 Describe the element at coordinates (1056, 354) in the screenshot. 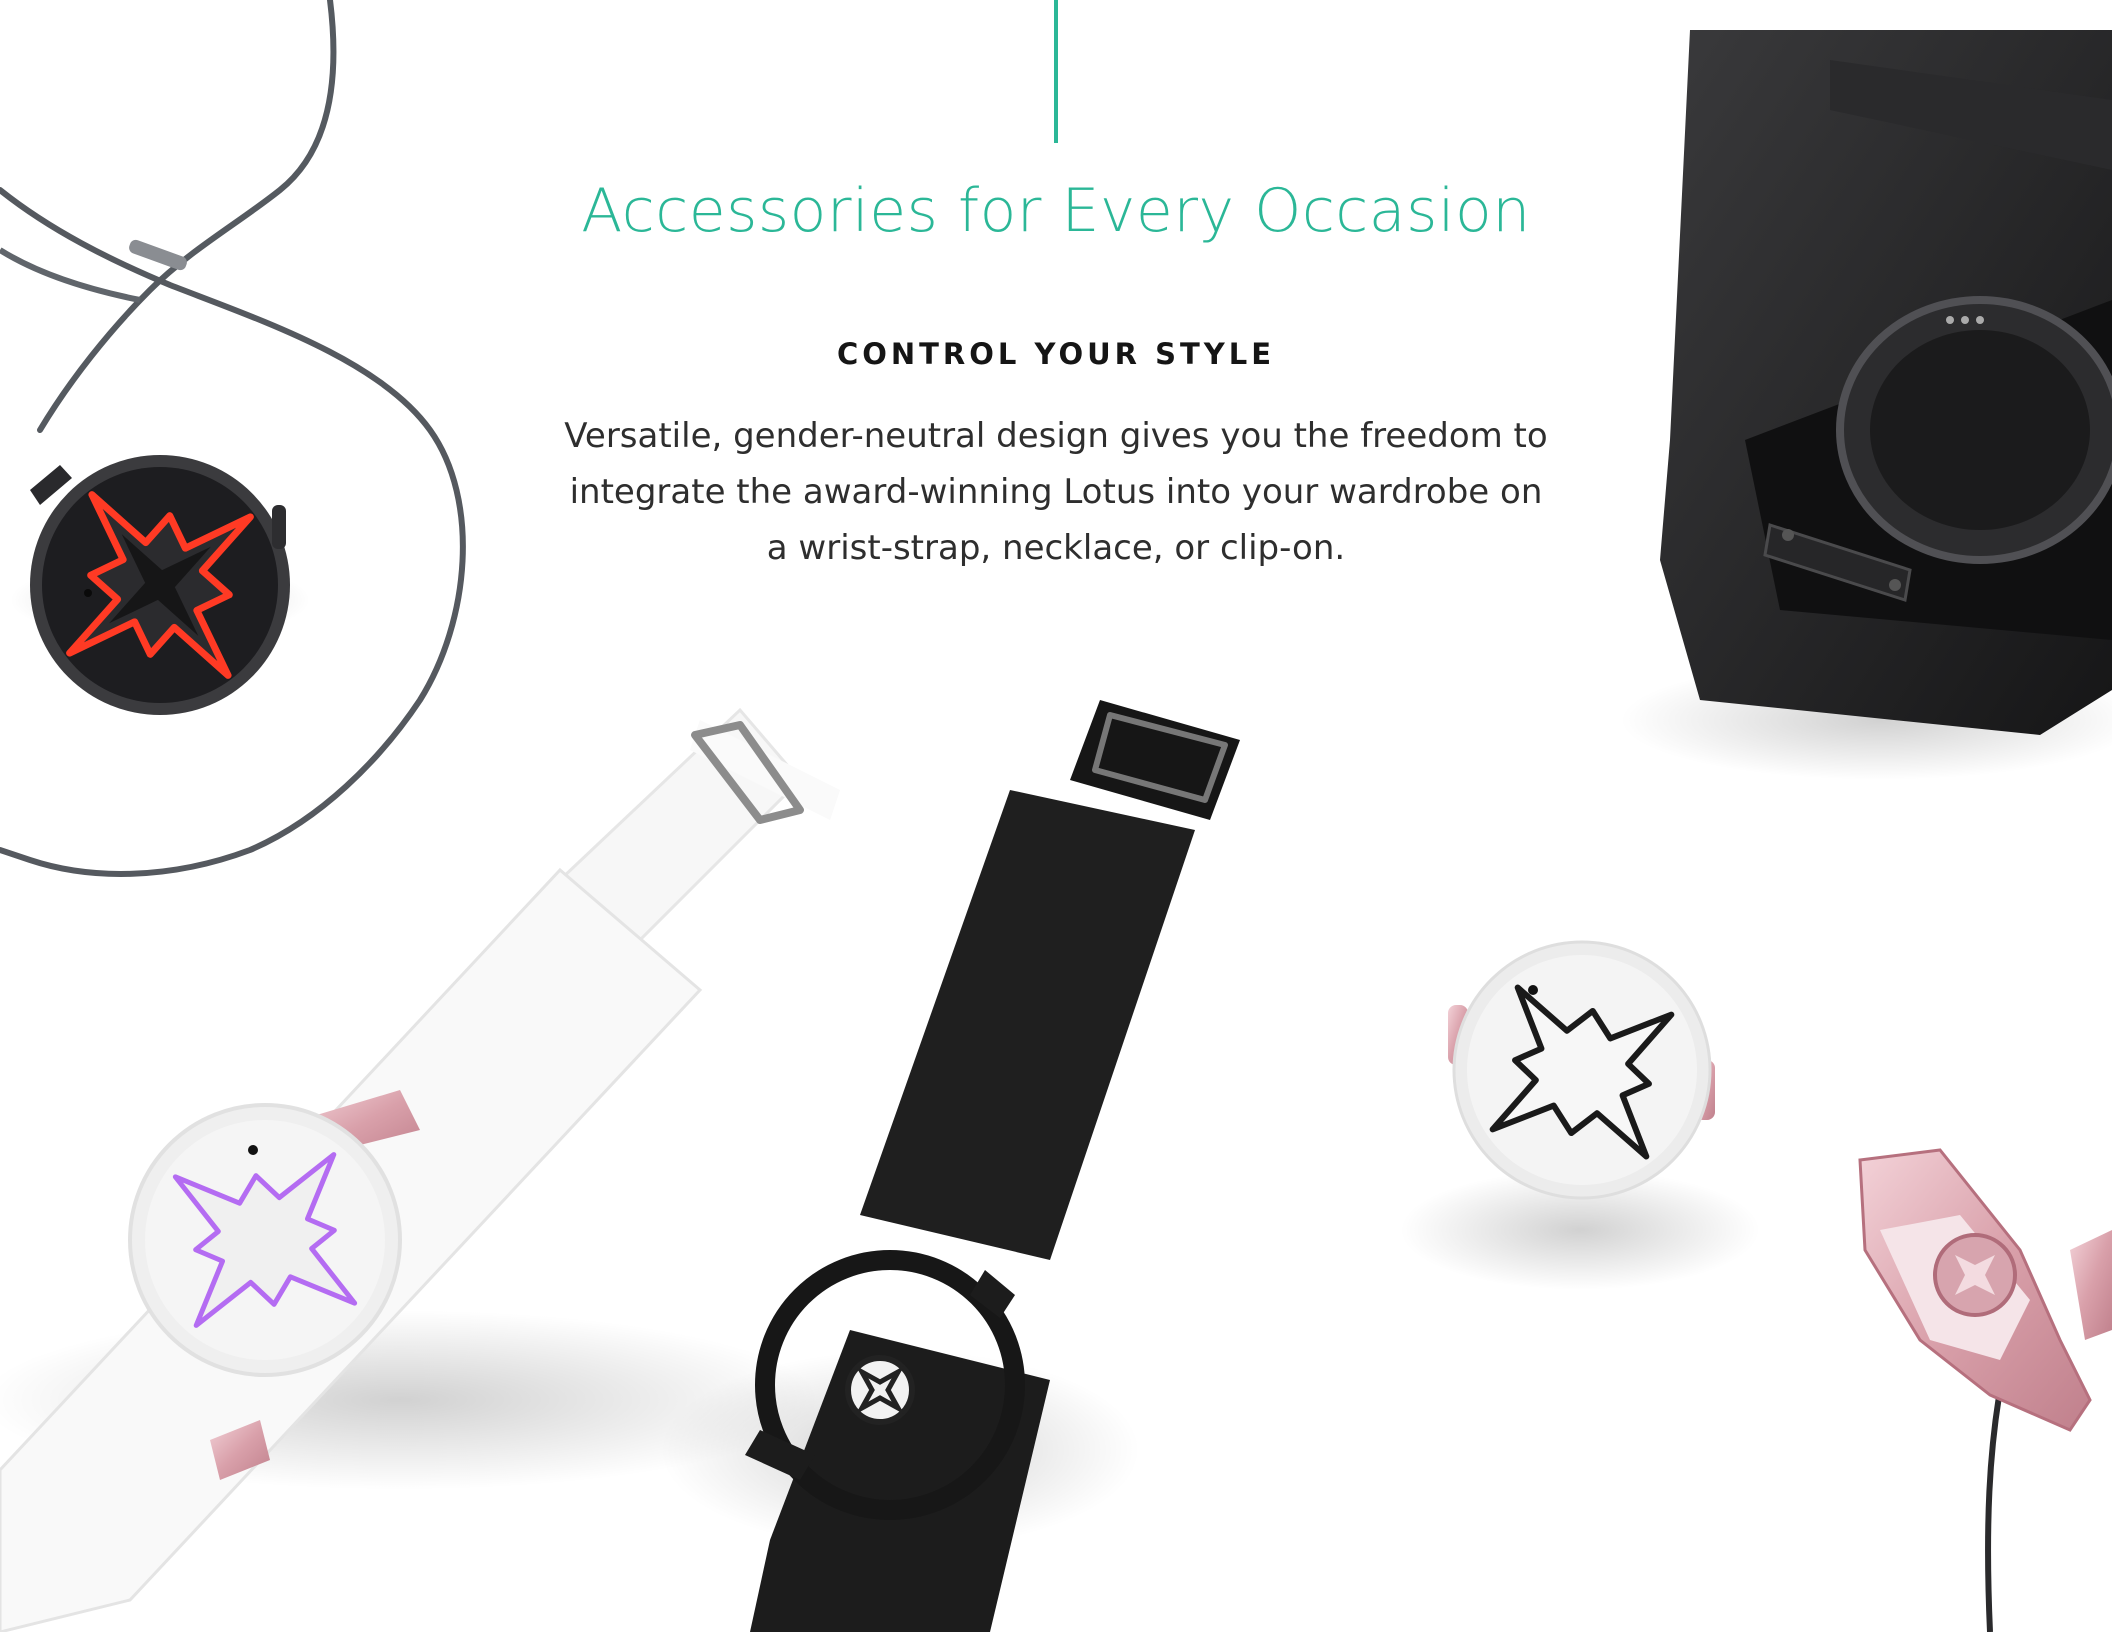

I see `section-eyebrow: CONTROL YOUR STYLE` at that location.